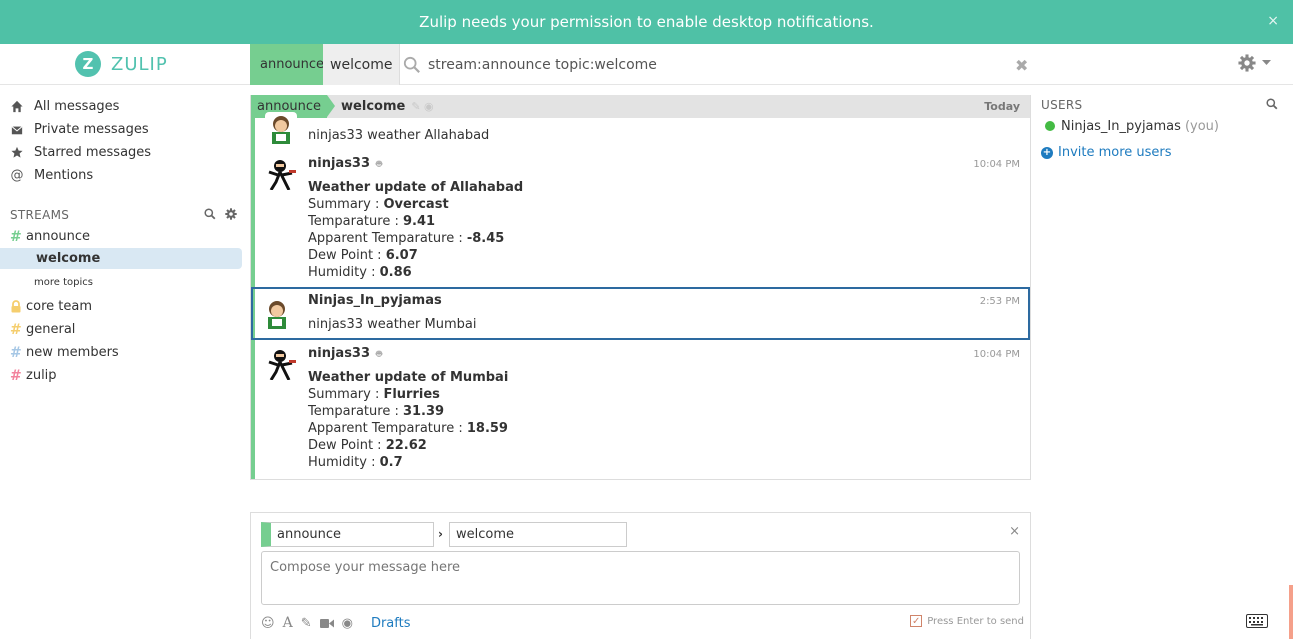 The height and width of the screenshot is (639, 1293). I want to click on compose-topic-input, so click(538, 534).